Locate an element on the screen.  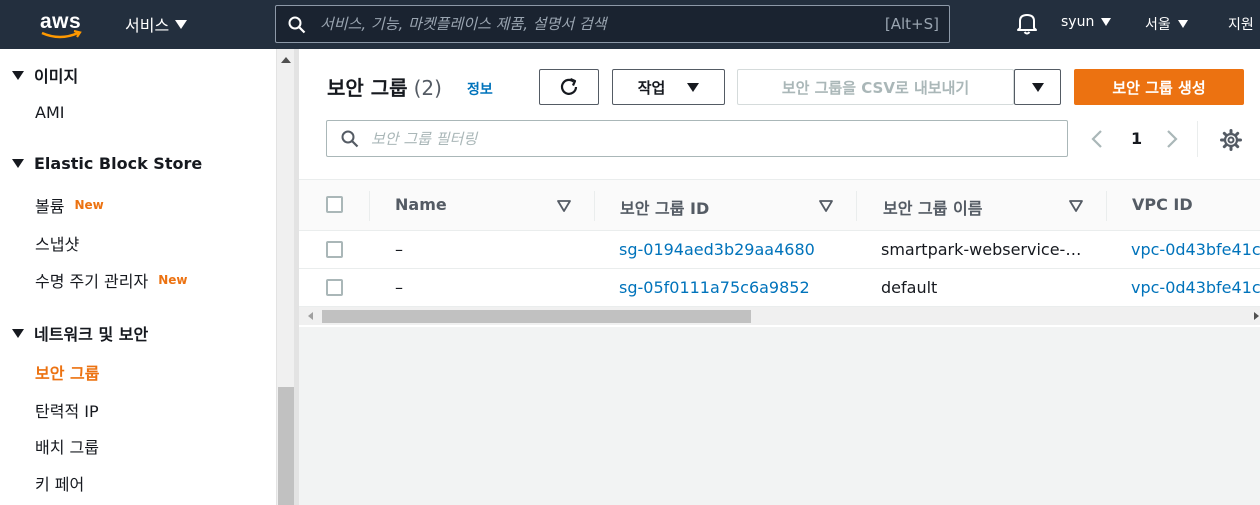
export-csv-button: 보안 그룹을 CSV로 내보내기 is located at coordinates (875, 87).